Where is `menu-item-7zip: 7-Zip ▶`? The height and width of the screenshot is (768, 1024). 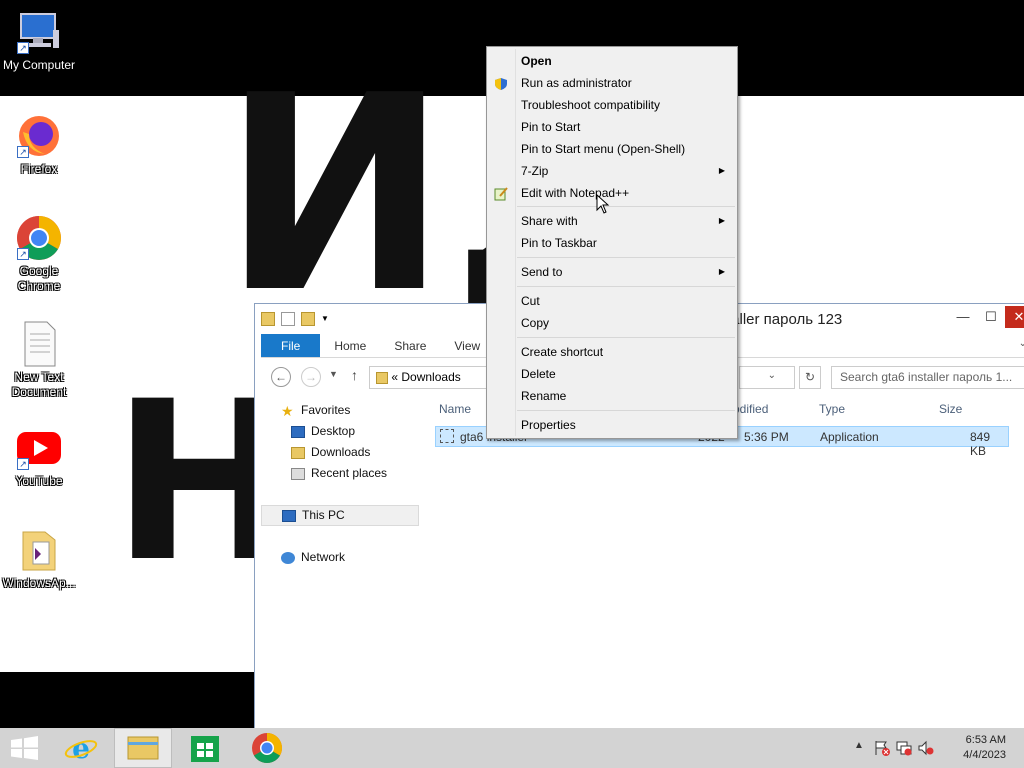 menu-item-7zip: 7-Zip ▶ is located at coordinates (612, 171).